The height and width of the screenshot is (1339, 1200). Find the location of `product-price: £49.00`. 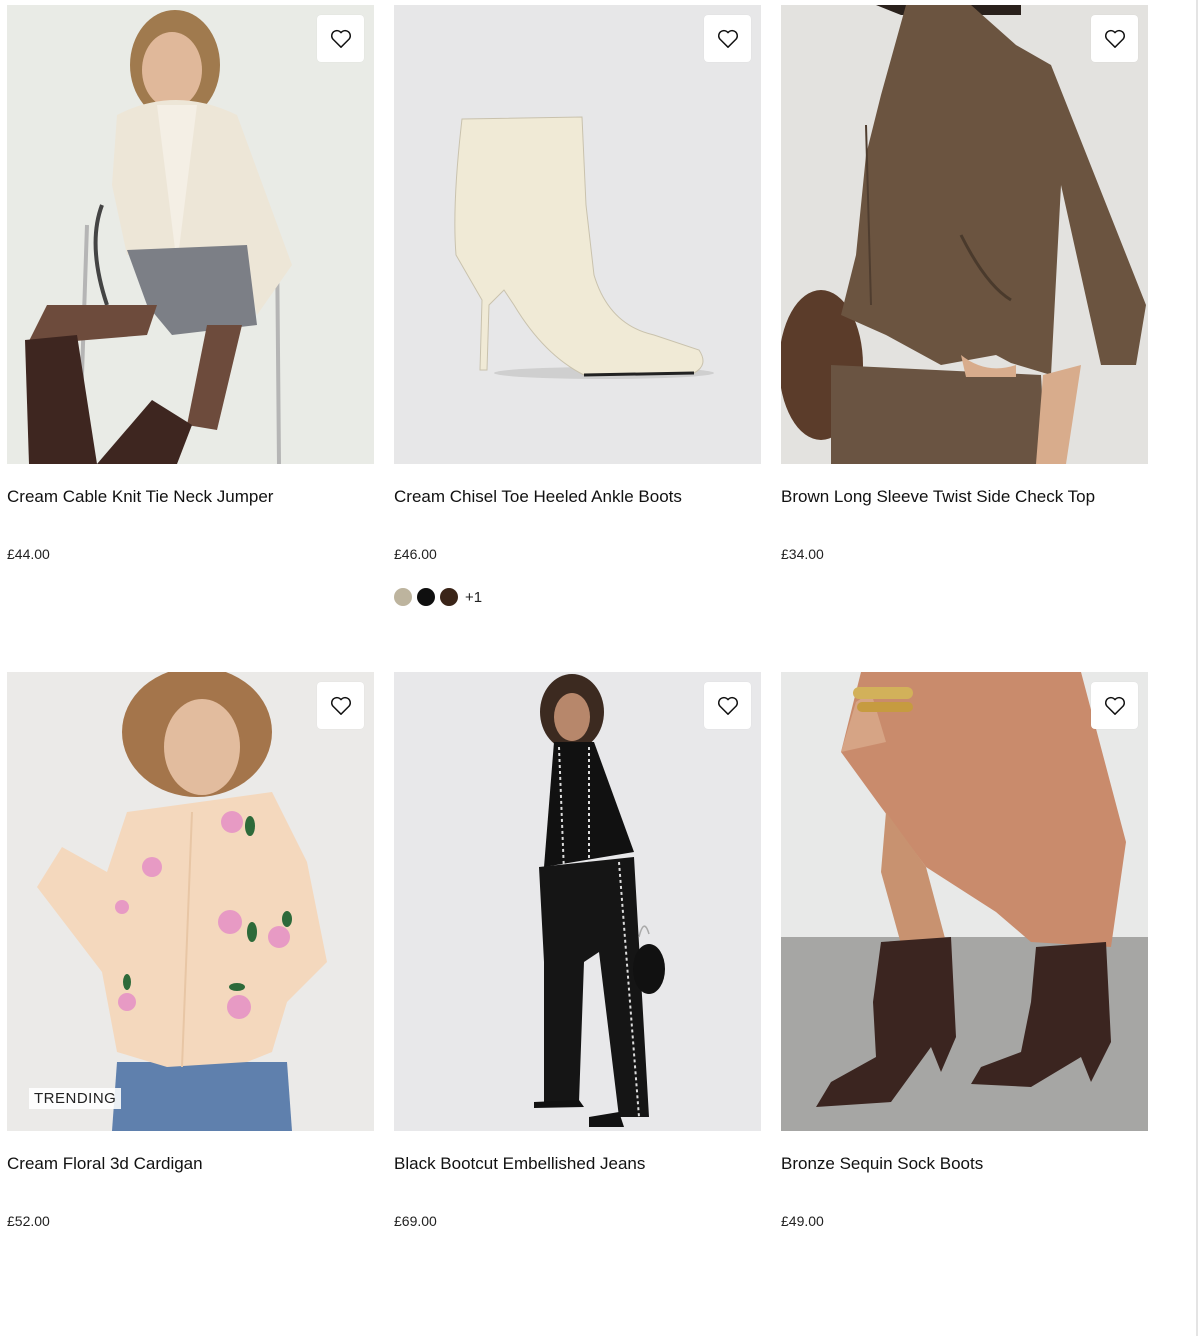

product-price: £49.00 is located at coordinates (802, 1221).